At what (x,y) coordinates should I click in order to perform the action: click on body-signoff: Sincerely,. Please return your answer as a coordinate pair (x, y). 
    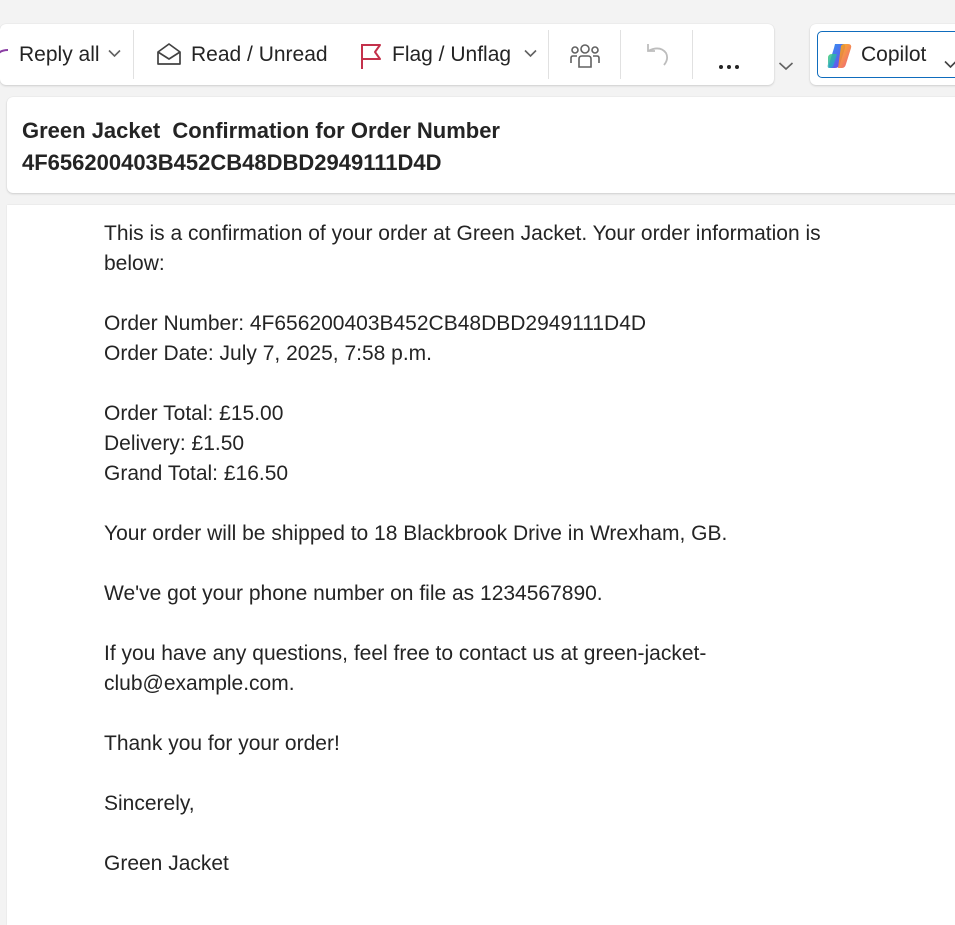
    Looking at the image, I should click on (149, 803).